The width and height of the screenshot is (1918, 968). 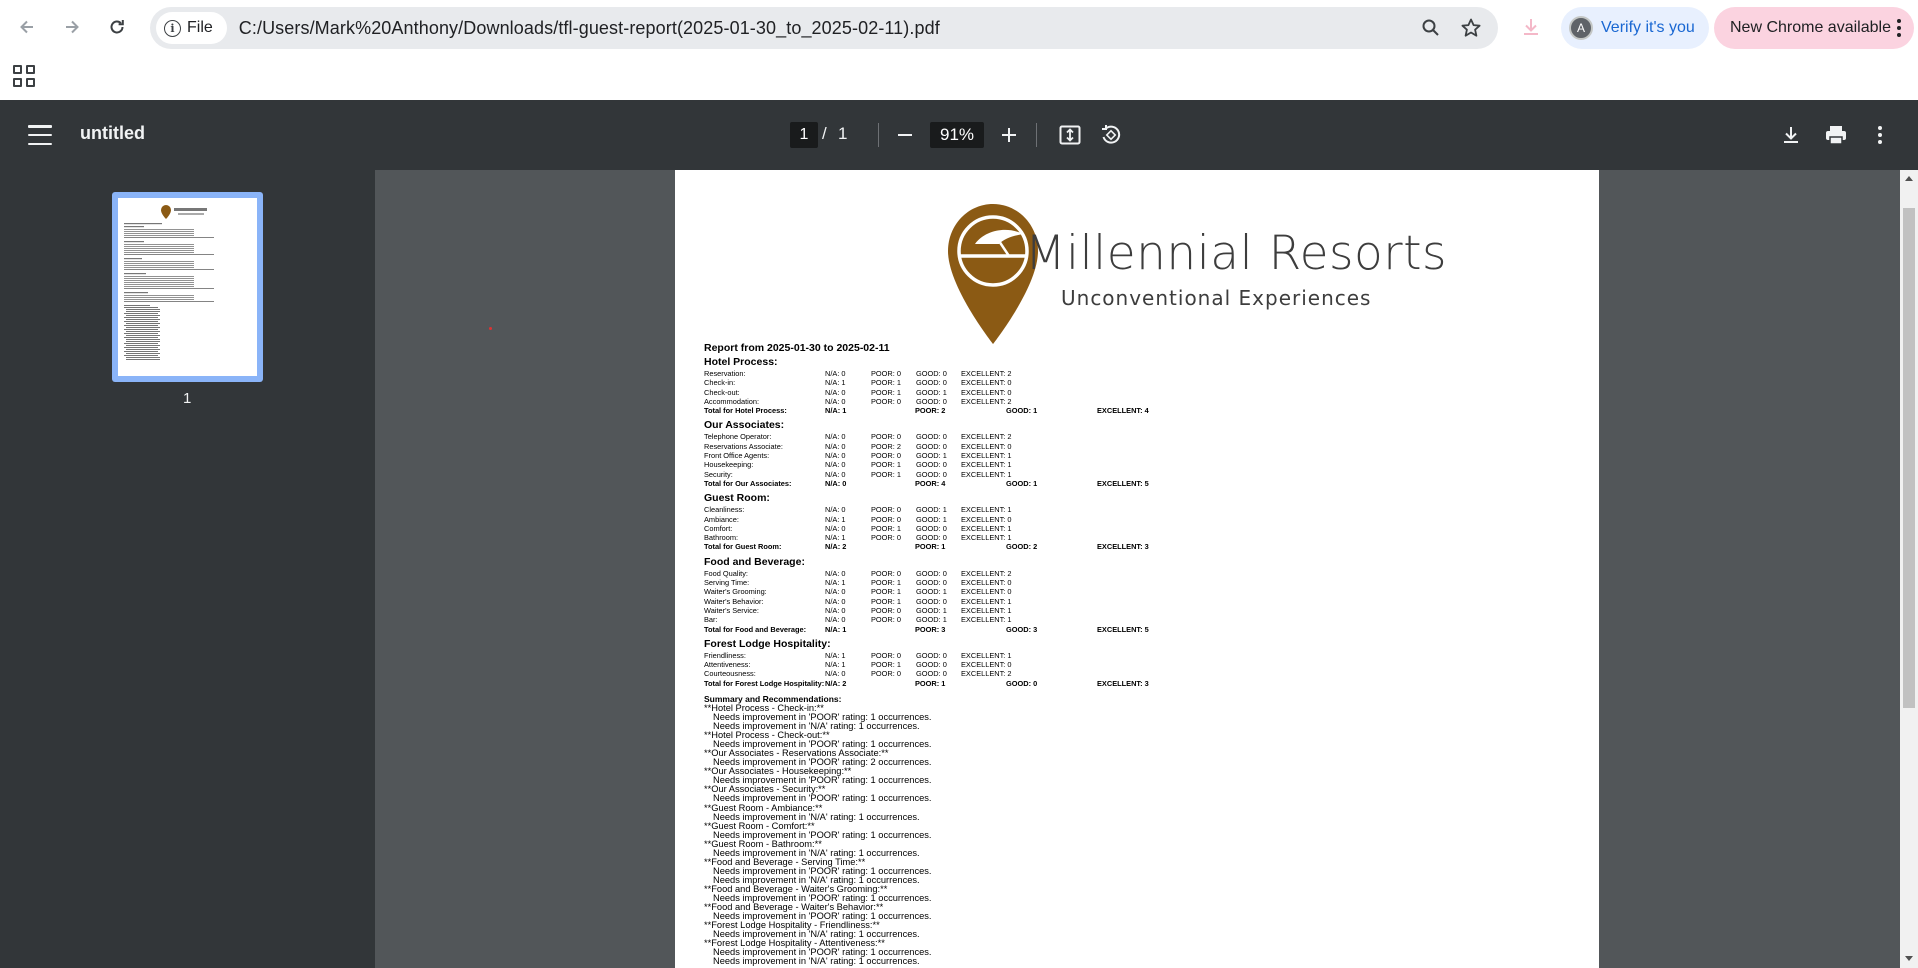 I want to click on forward-button, so click(x=72, y=27).